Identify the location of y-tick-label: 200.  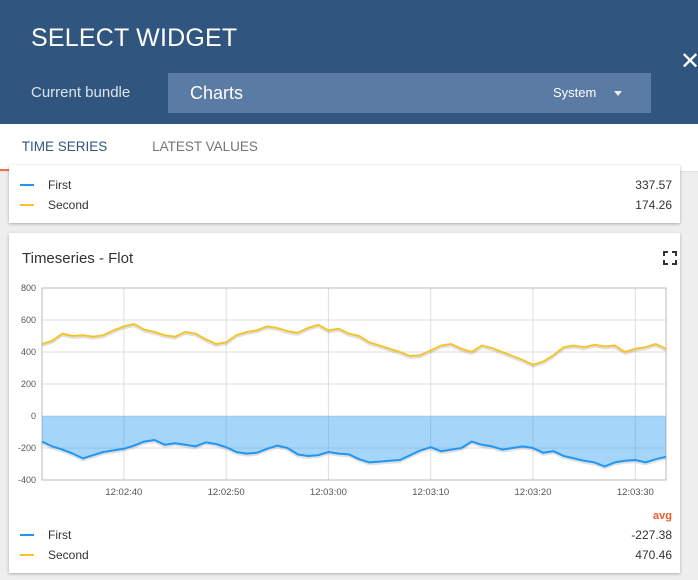
(28, 384).